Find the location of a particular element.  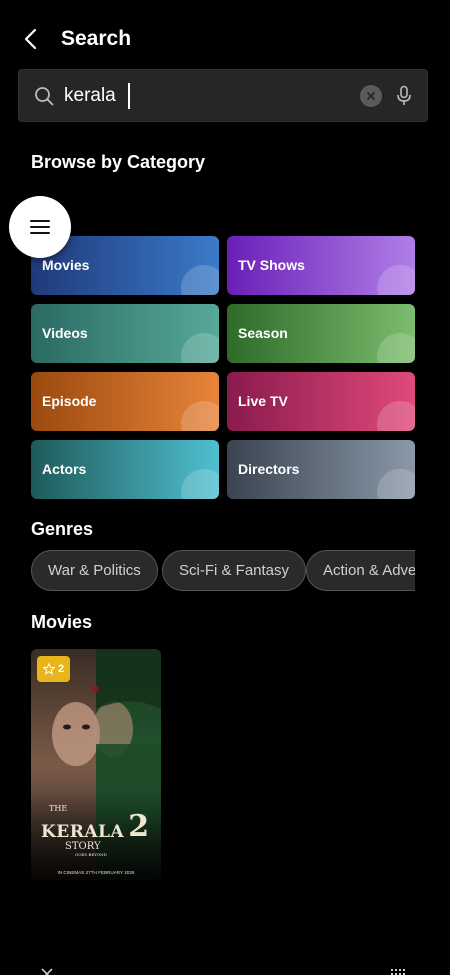

menu-fab-button is located at coordinates (40, 227).